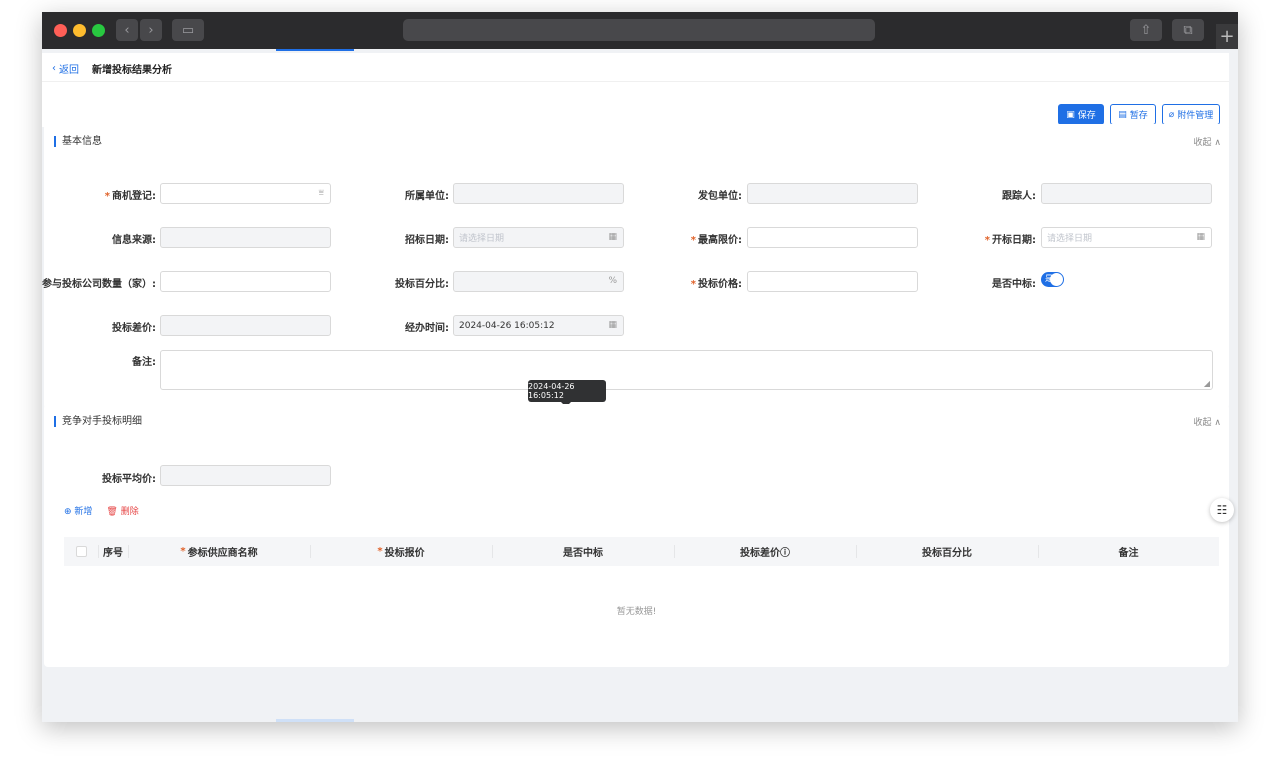 The width and height of the screenshot is (1280, 764). I want to click on table-actions: ⊕ 新增 🗑 删除, so click(101, 510).